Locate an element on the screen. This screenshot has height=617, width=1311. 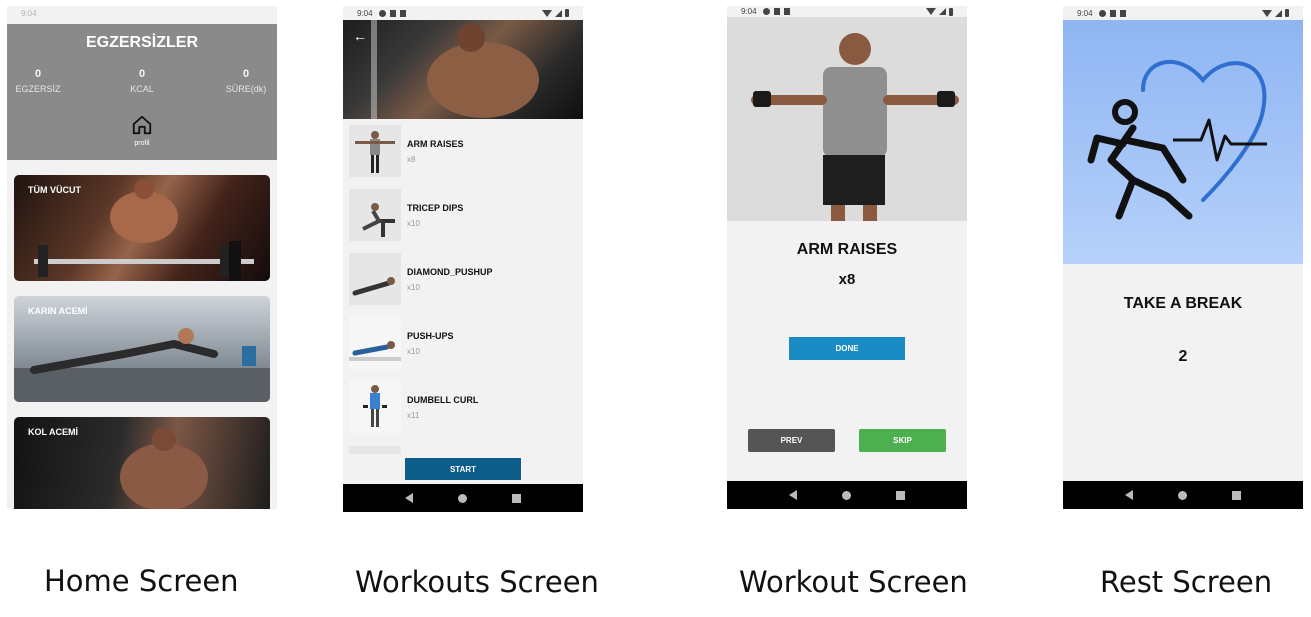
profile-label: profil is located at coordinates (142, 143).